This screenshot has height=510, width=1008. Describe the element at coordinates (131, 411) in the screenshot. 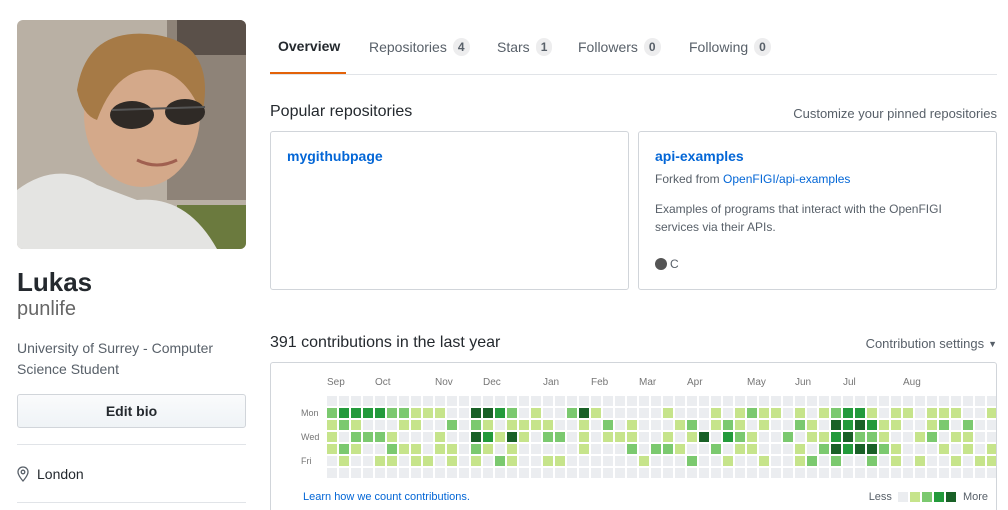

I see `edit-bio-button: Edit bio` at that location.